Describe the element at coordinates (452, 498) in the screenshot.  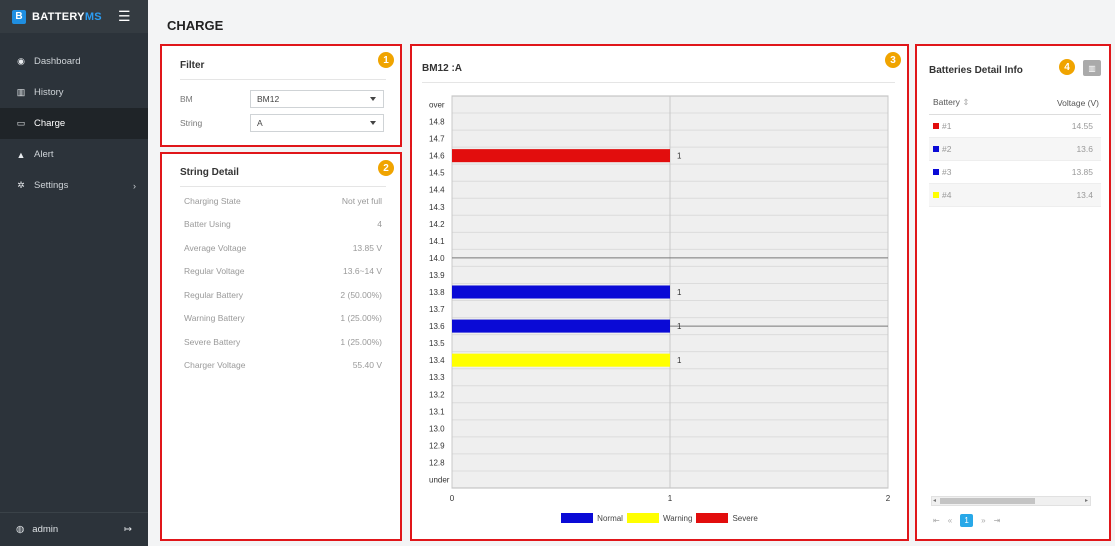
I see `x-tick-label: 0` at that location.